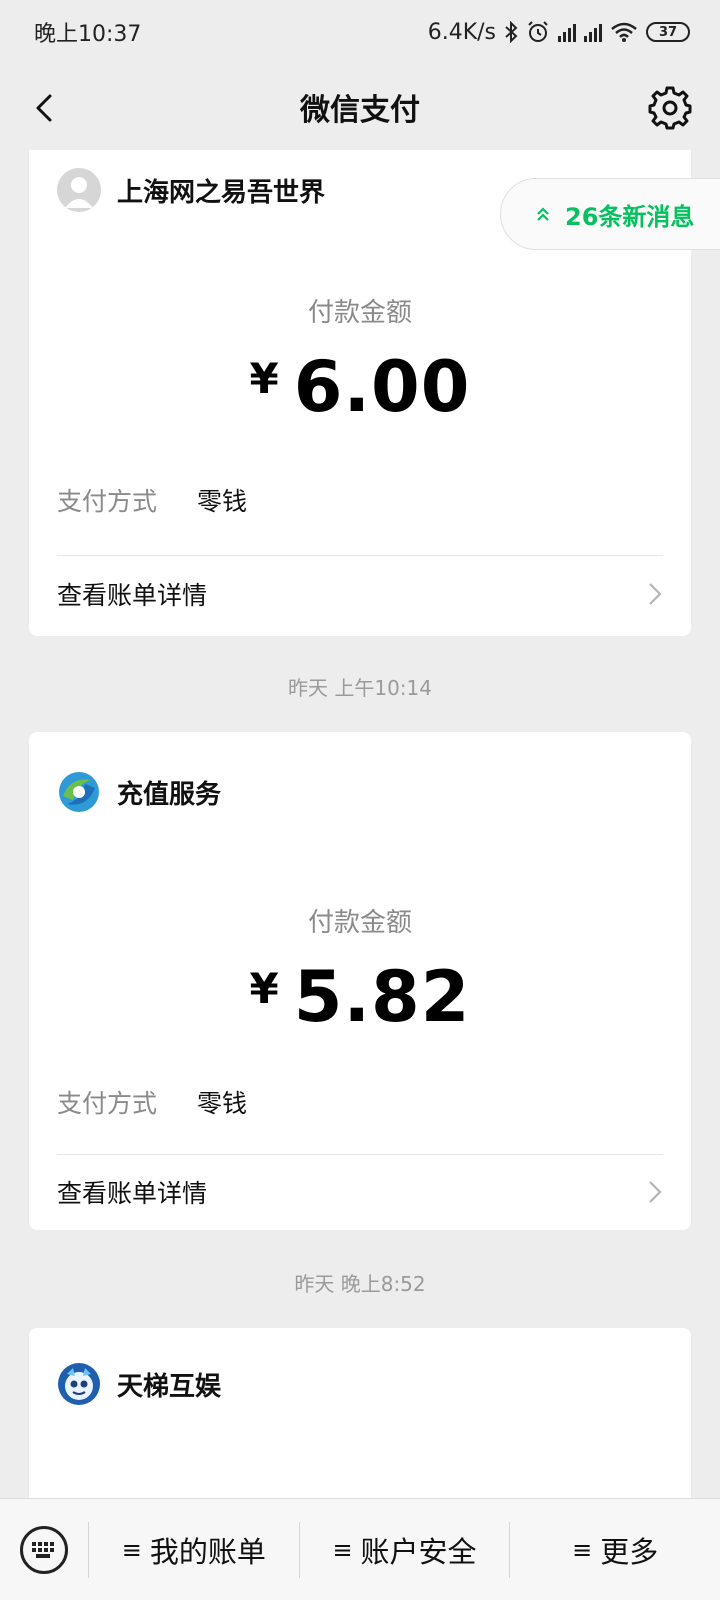 Image resolution: width=720 pixels, height=1600 pixels. I want to click on menu-label: 我的账单, so click(207, 1551).